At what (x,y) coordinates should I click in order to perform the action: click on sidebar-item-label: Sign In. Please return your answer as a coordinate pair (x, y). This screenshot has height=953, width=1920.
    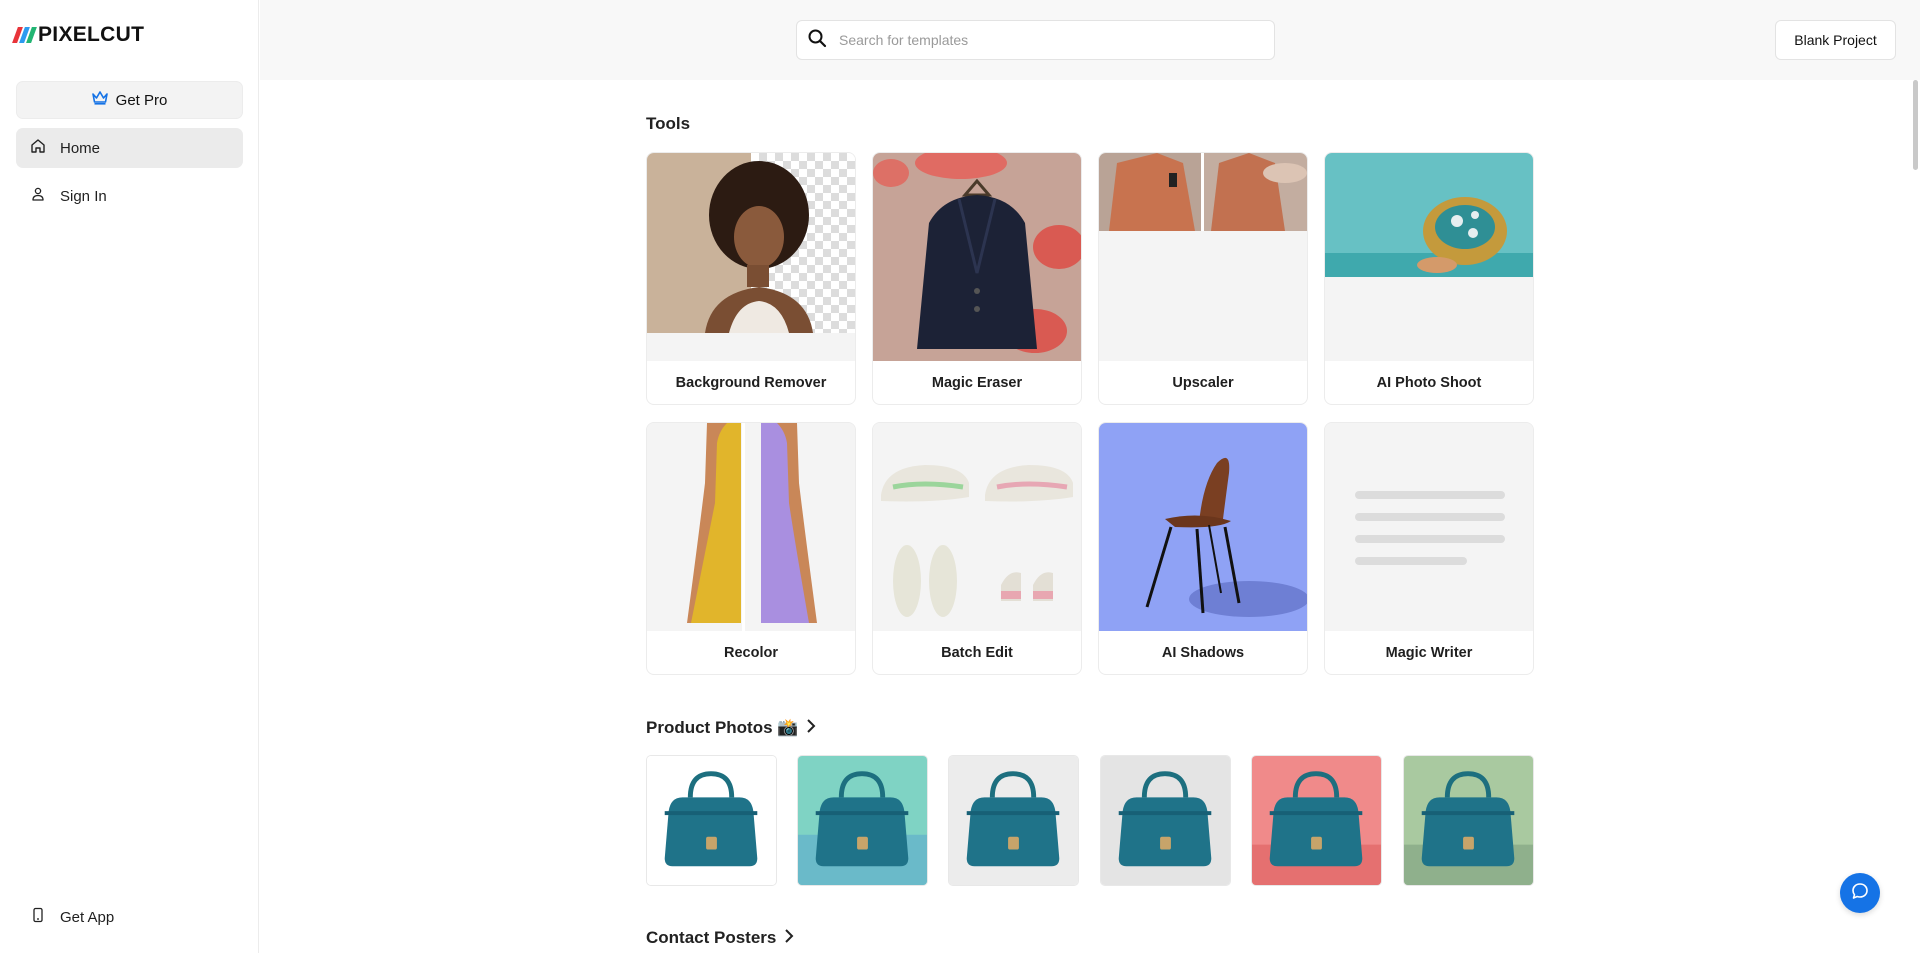
    Looking at the image, I should click on (83, 196).